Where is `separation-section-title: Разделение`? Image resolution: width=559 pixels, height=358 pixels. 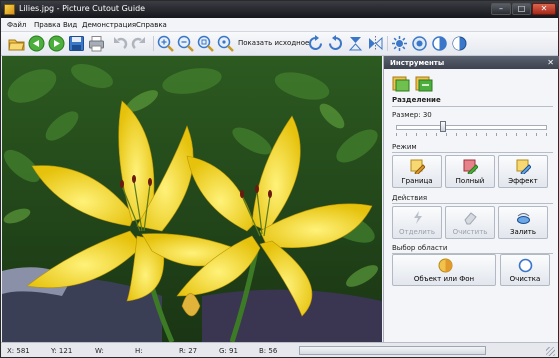
separation-section-title: Разделение is located at coordinates (416, 100).